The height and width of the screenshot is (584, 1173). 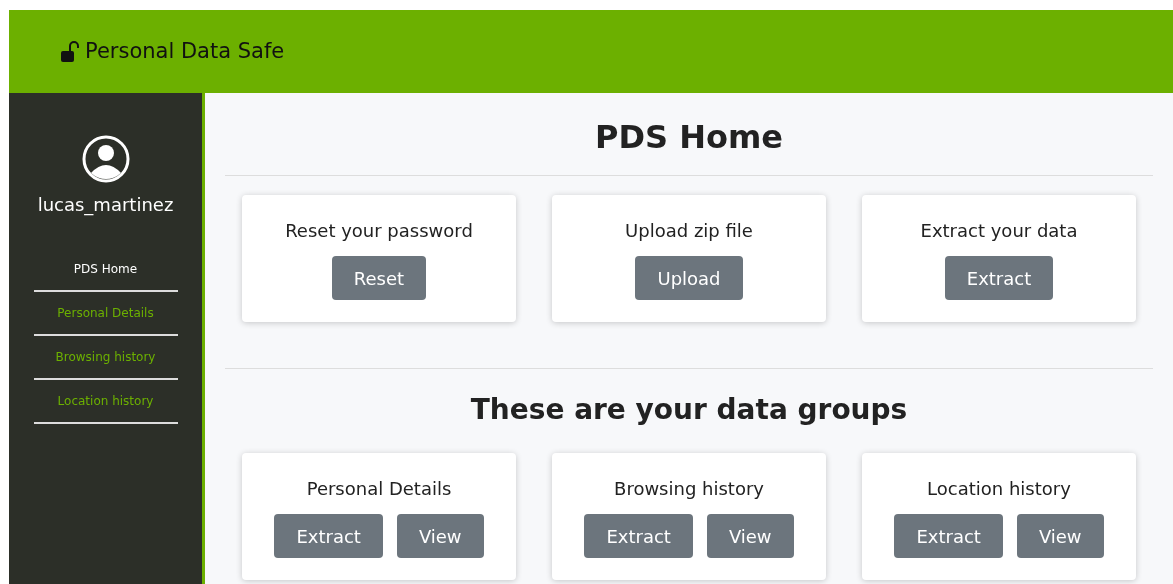 What do you see at coordinates (999, 231) in the screenshot?
I see `card-title: Extract your data` at bounding box center [999, 231].